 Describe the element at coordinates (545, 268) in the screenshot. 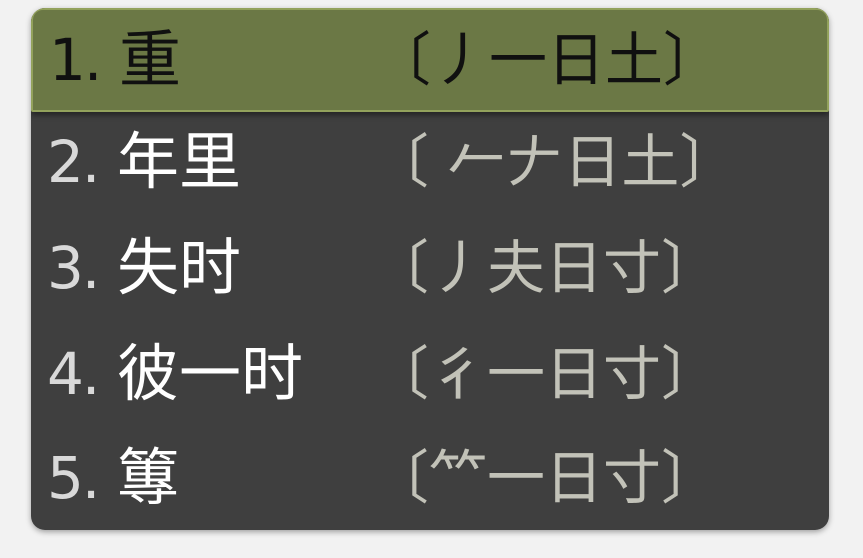

I see `candidate-code: 〔丿夫日寸〕` at that location.